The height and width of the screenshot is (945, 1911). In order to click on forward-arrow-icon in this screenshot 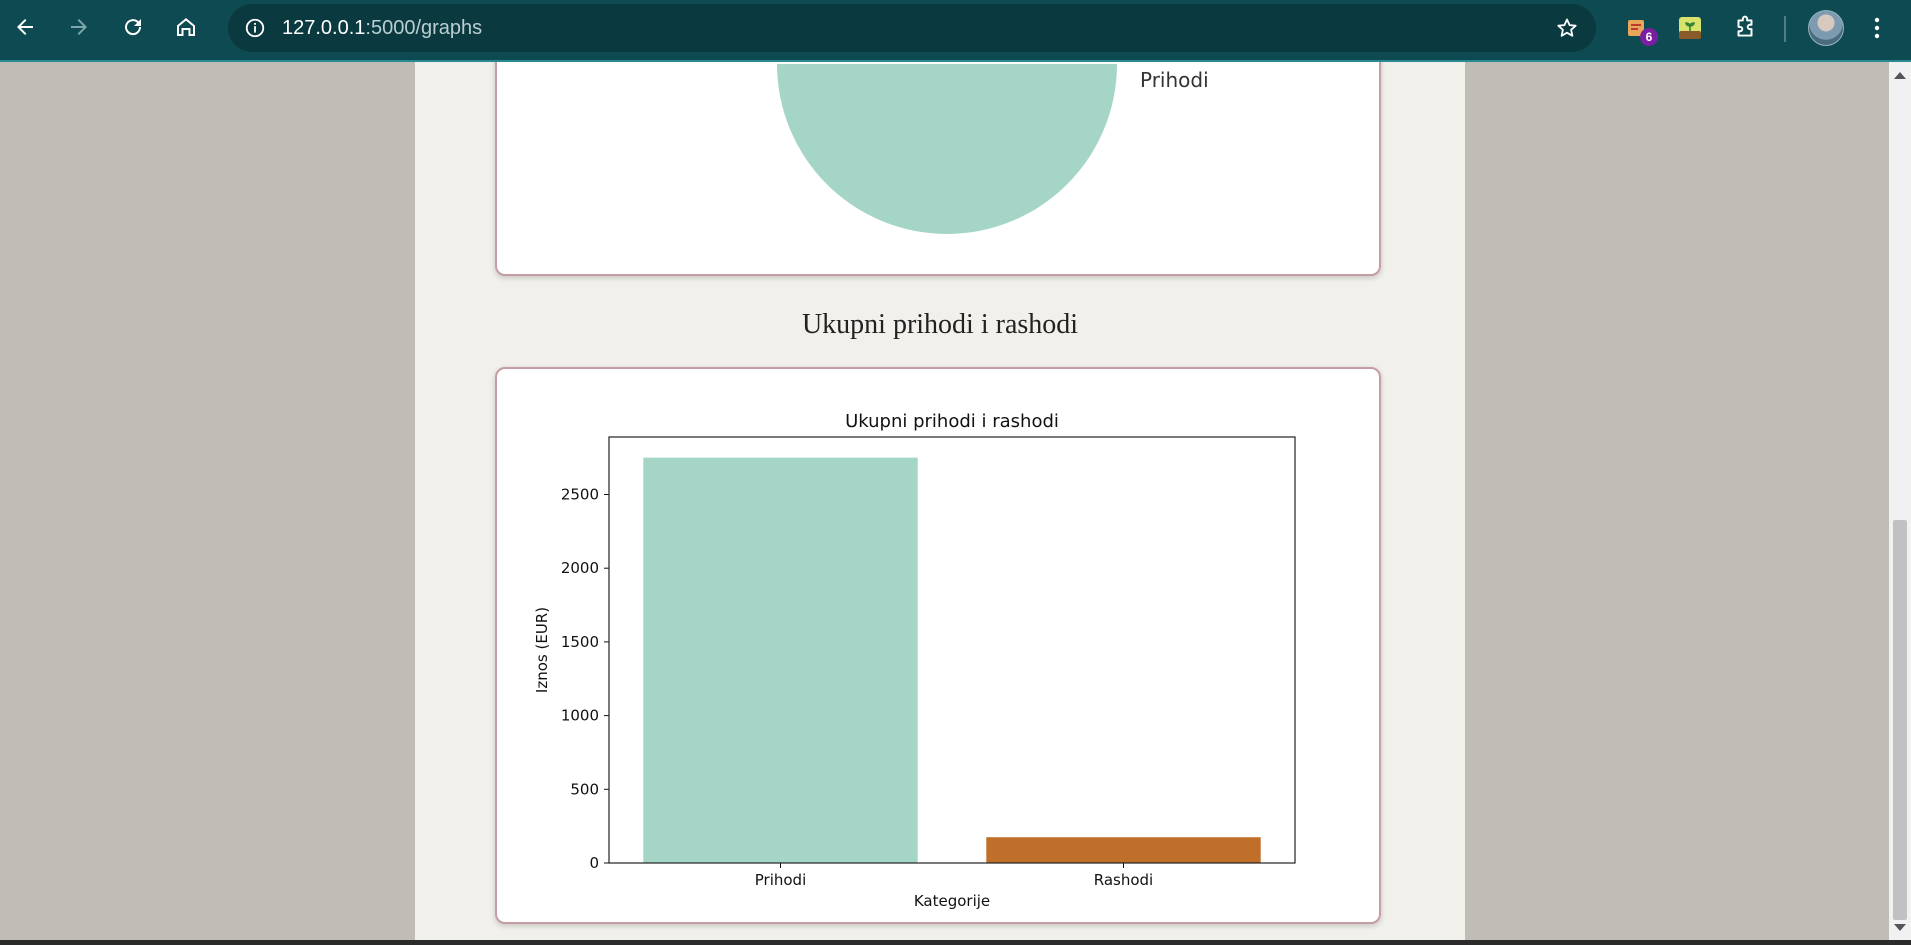, I will do `click(79, 27)`.